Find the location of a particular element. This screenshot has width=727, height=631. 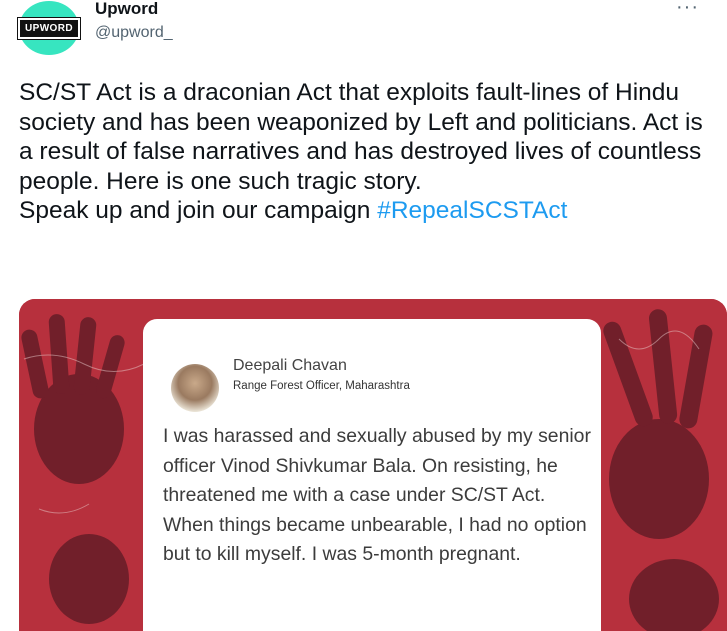

more-options-icon: ··· is located at coordinates (687, 9).